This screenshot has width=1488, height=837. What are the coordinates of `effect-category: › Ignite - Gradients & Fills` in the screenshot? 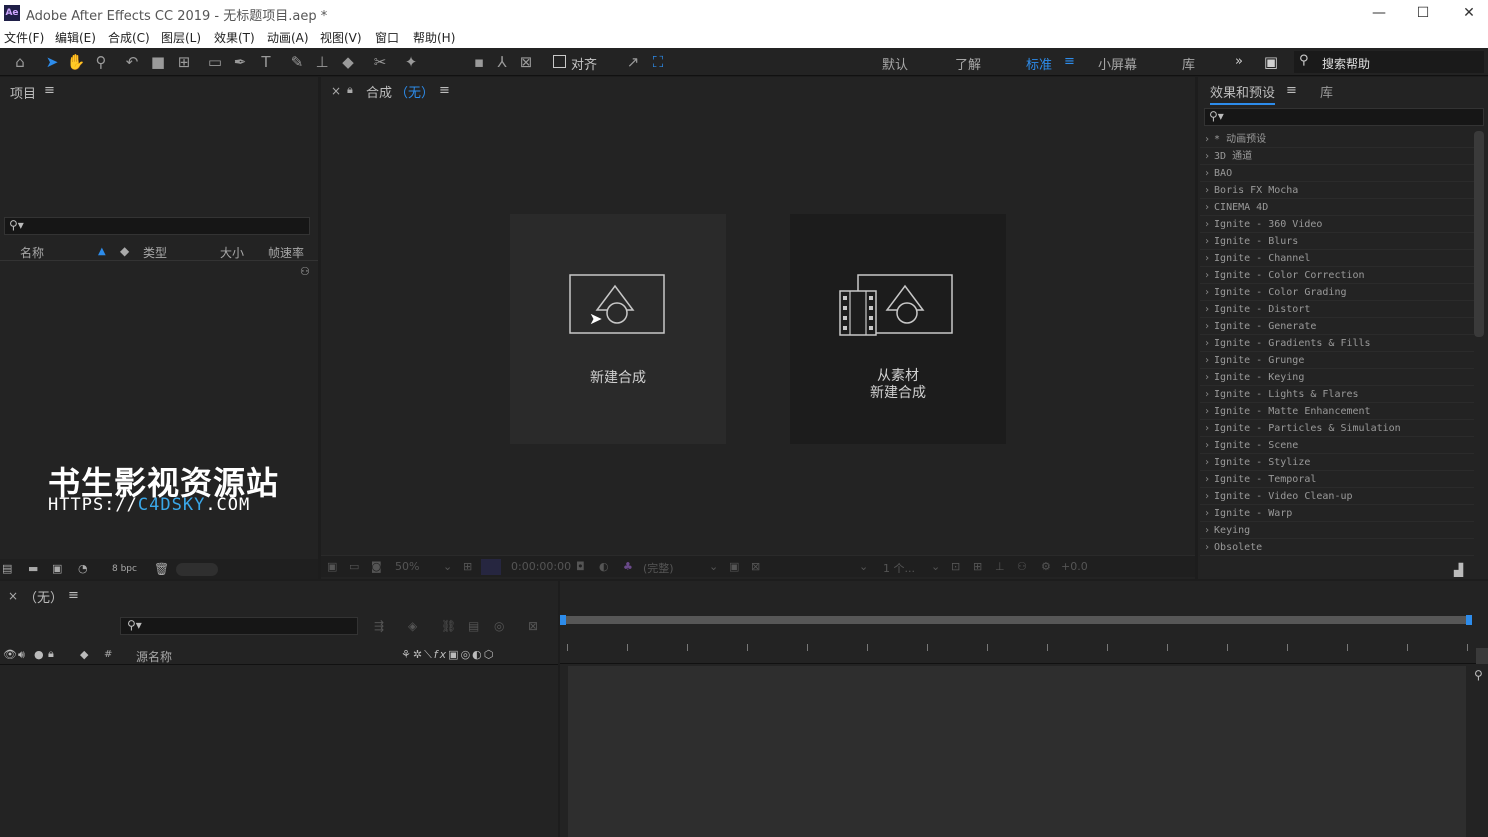 It's located at (1337, 343).